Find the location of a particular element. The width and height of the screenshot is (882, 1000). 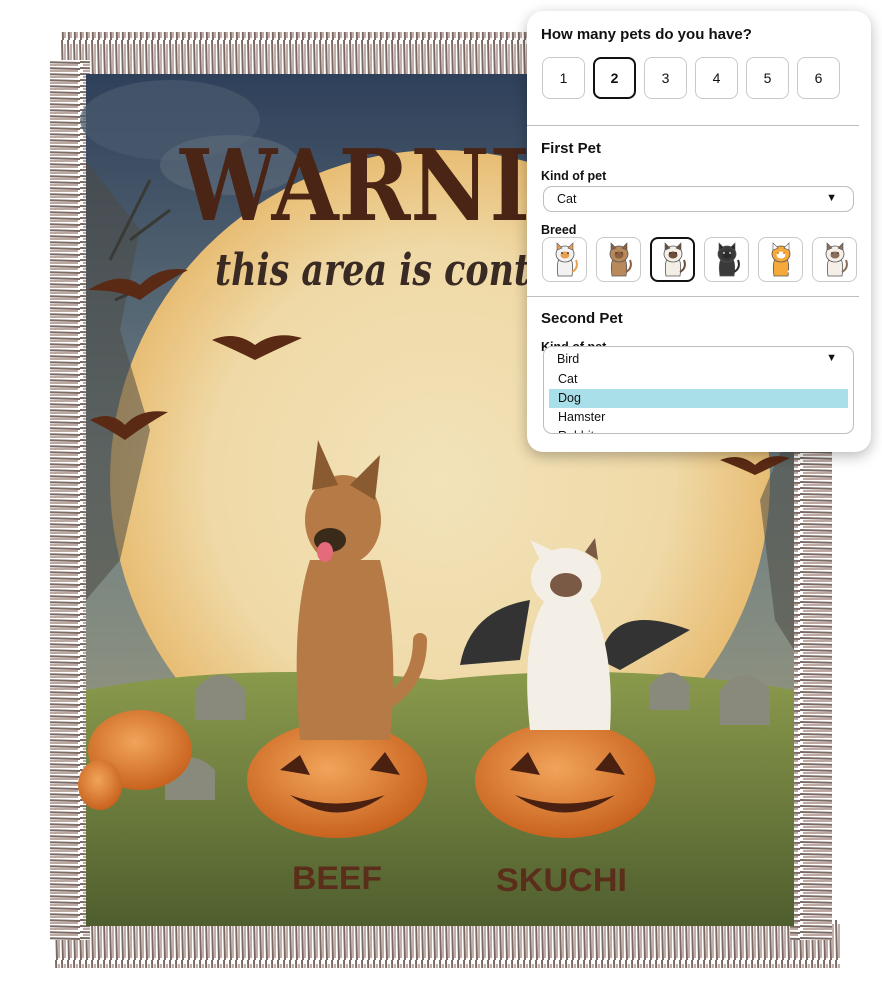

first-pet-breed-label: Breed is located at coordinates (559, 230).